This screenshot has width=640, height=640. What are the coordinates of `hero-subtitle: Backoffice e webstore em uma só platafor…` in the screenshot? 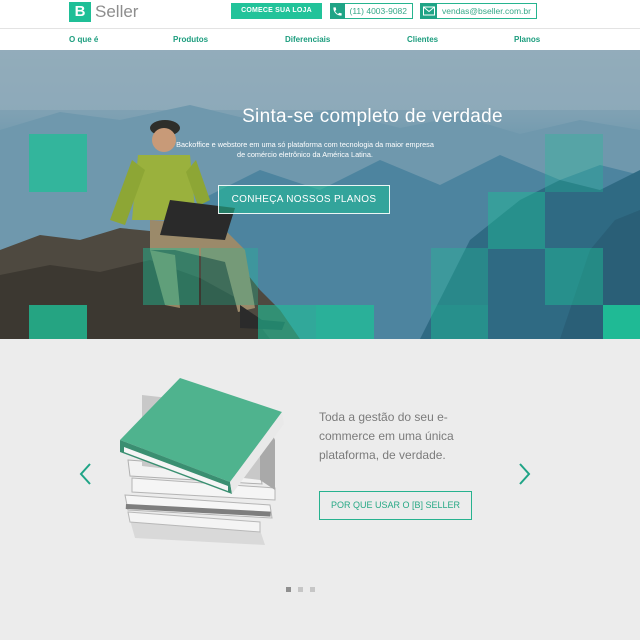 It's located at (305, 149).